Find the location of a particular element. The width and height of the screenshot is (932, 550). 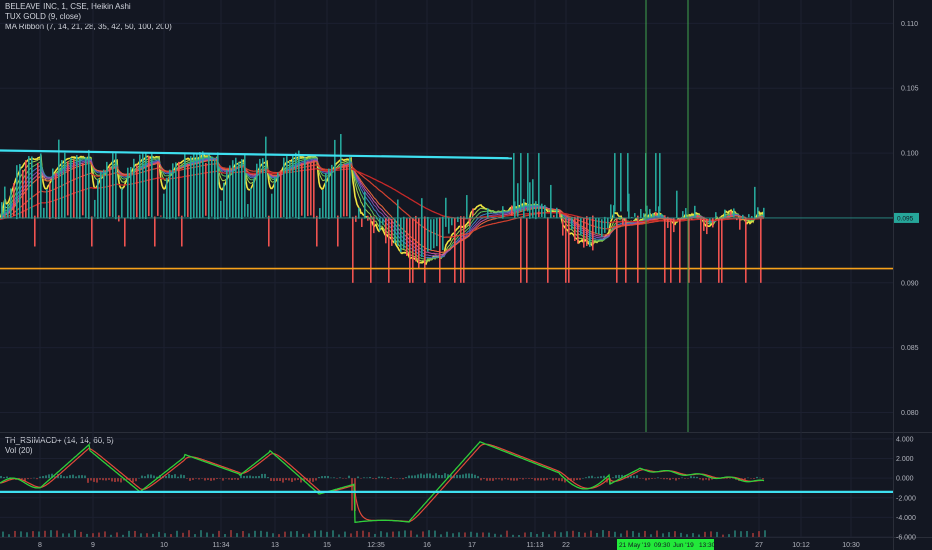

x-tick-label: 27 is located at coordinates (759, 545).